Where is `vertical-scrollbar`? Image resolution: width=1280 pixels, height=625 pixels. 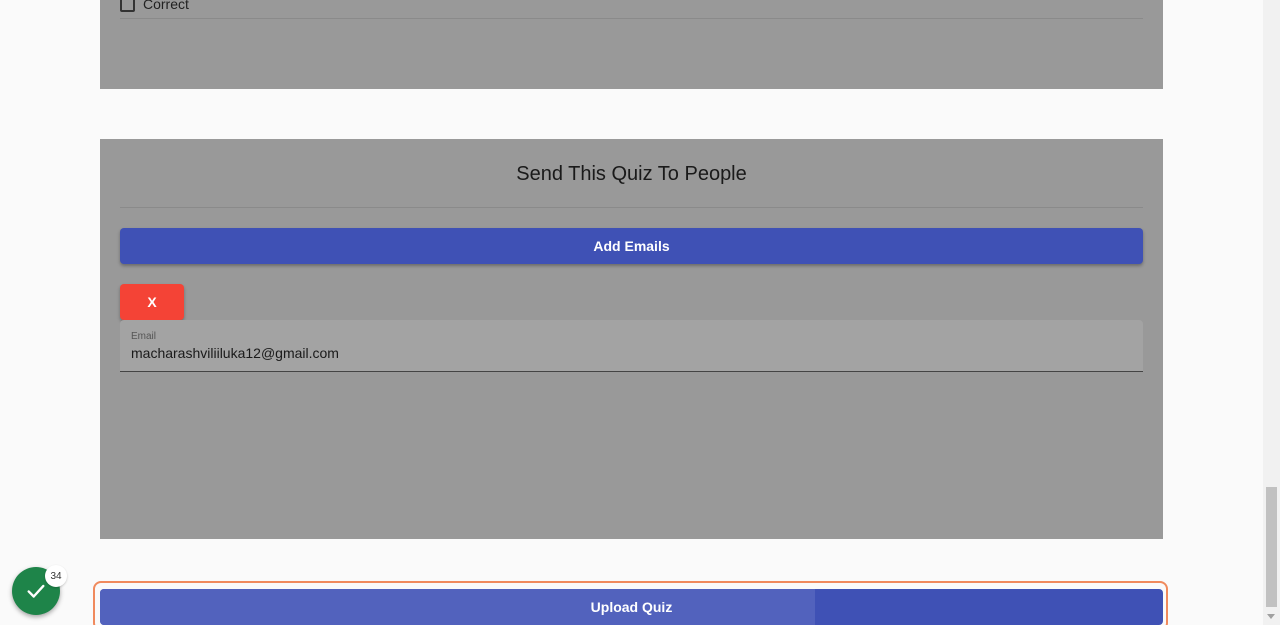 vertical-scrollbar is located at coordinates (1271, 312).